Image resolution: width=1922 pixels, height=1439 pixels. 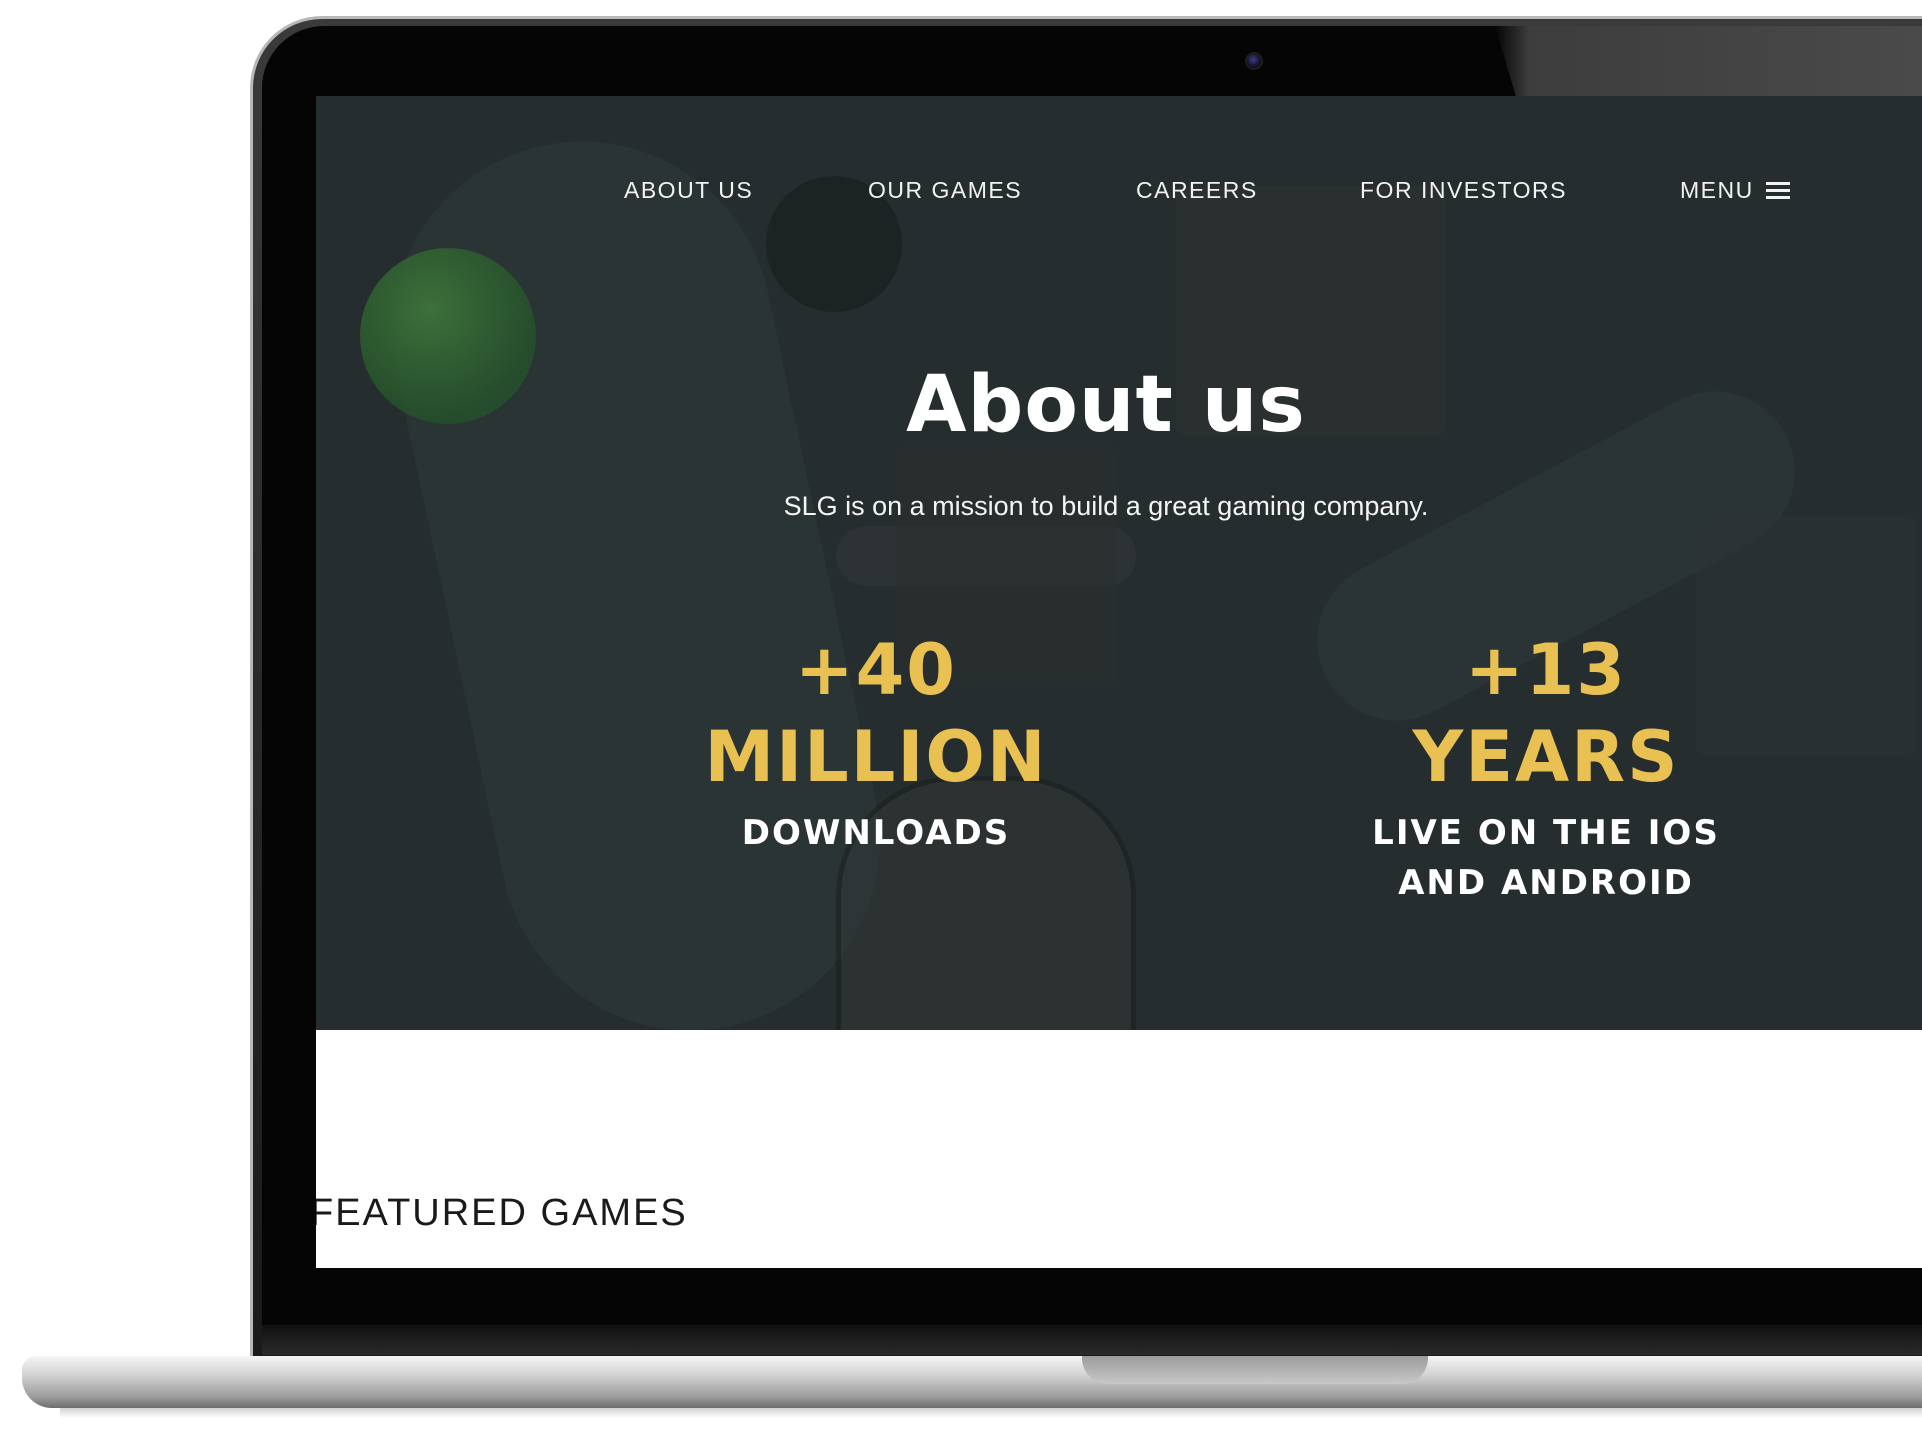 I want to click on page-title: About us, so click(x=1106, y=405).